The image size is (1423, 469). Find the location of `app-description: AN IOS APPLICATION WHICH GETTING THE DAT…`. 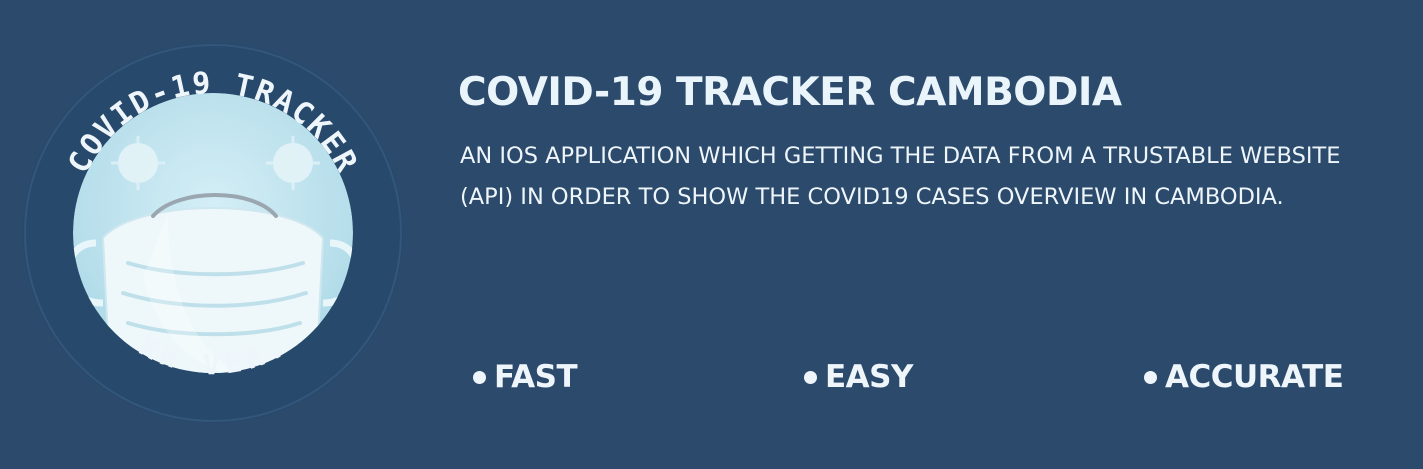

app-description: AN IOS APPLICATION WHICH GETTING THE DAT… is located at coordinates (900, 176).